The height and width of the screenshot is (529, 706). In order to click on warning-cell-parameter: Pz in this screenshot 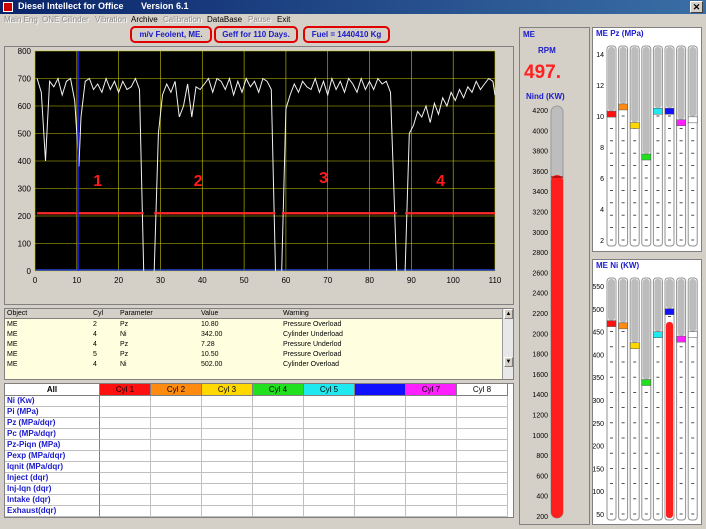, I will do `click(124, 354)`.